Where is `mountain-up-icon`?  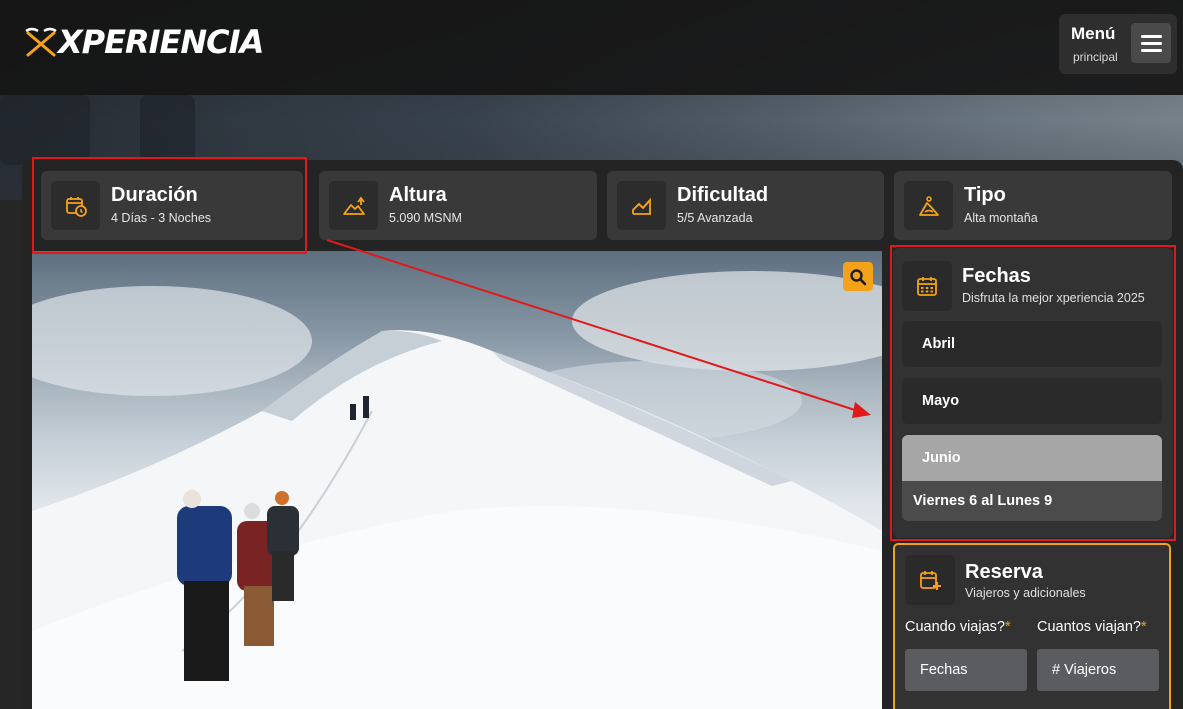 mountain-up-icon is located at coordinates (353, 205).